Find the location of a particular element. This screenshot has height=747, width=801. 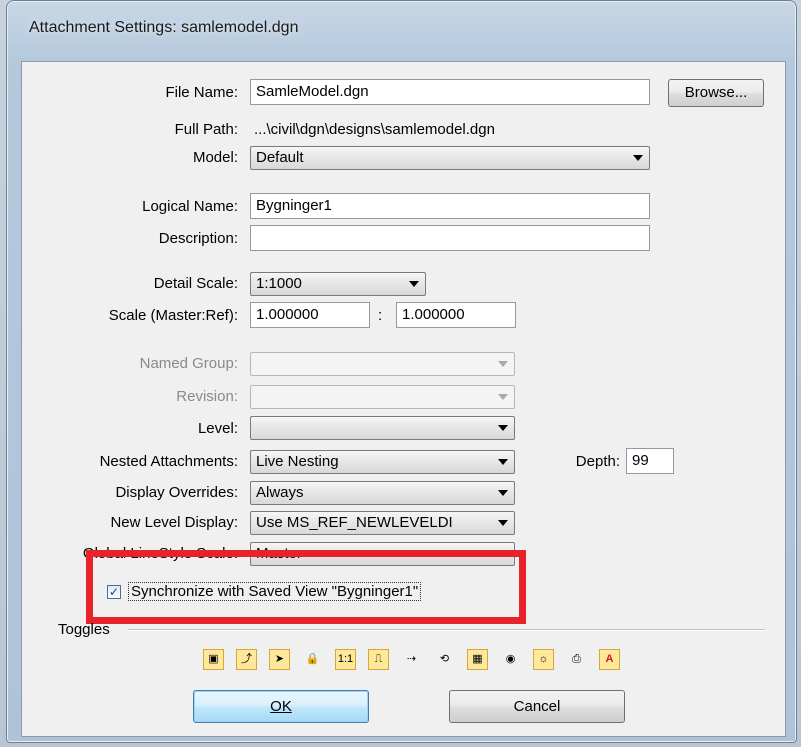

clip-lock-icon: 🔒 is located at coordinates (312, 659).